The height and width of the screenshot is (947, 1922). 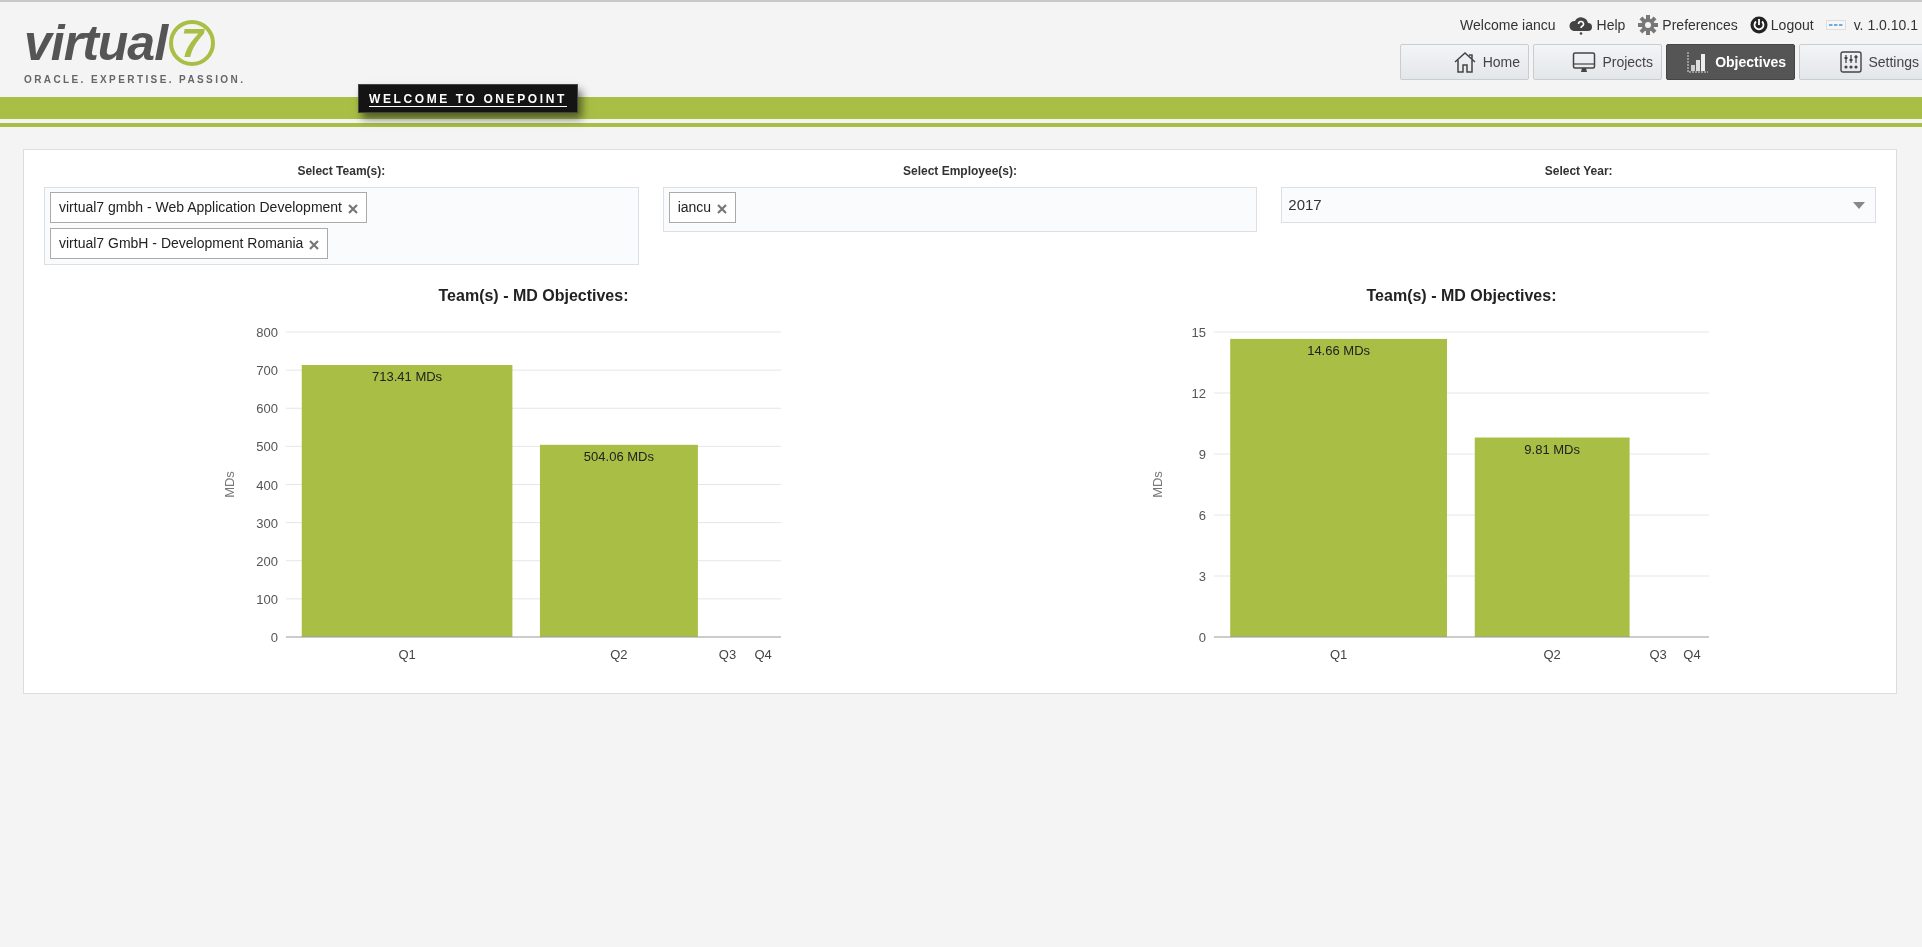 What do you see at coordinates (618, 456) in the screenshot?
I see `bar-value-label: 504.06 MDs` at bounding box center [618, 456].